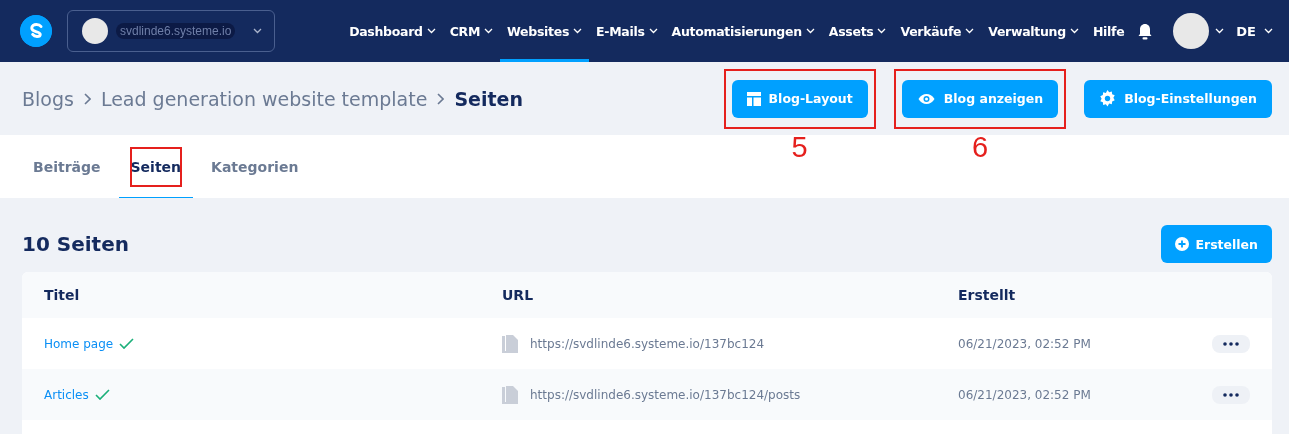 This screenshot has height=434, width=1289. I want to click on column-header: Erstellt, so click(987, 295).